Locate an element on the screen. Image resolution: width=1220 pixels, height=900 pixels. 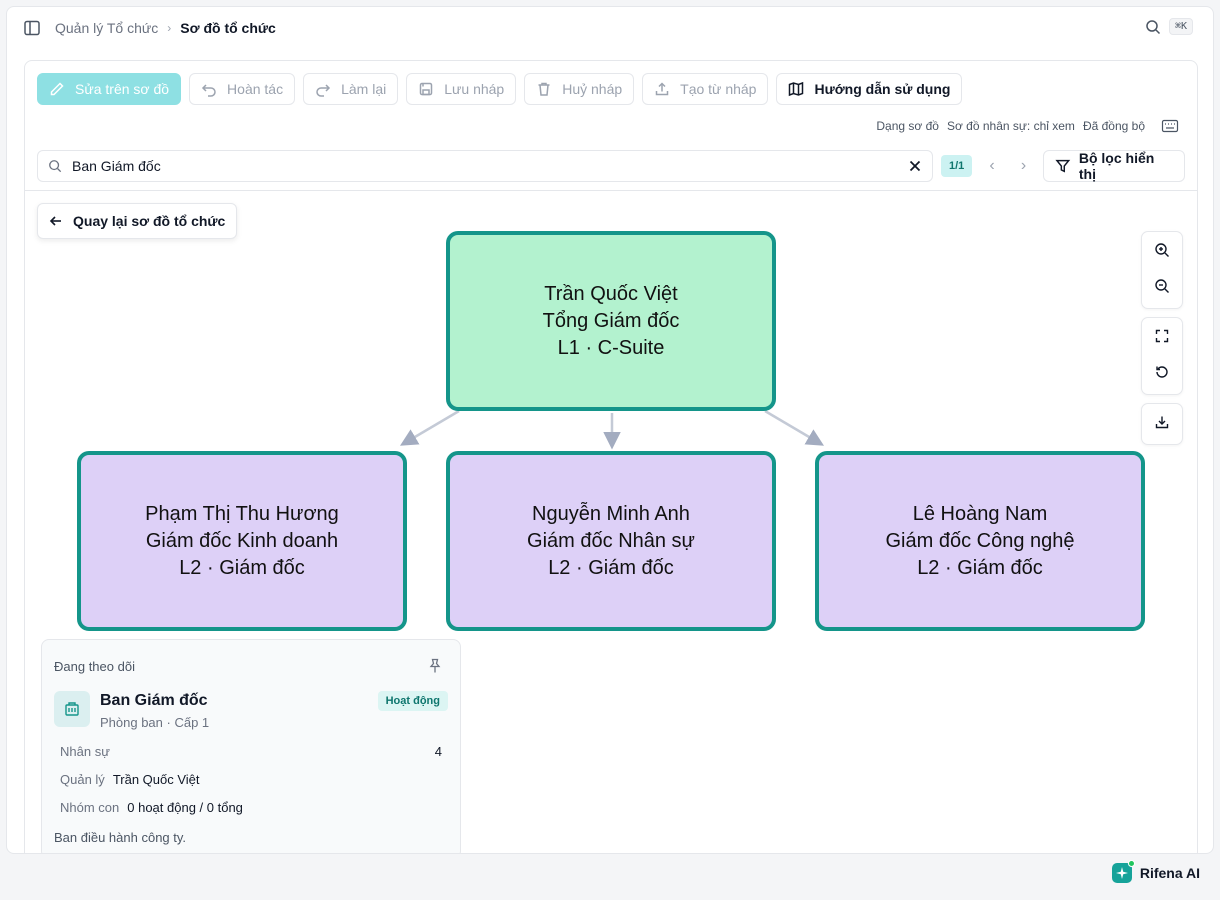
breadcrumb: Quản lý Tổ chức › Sơ đồ tổ chức is located at coordinates (165, 28).